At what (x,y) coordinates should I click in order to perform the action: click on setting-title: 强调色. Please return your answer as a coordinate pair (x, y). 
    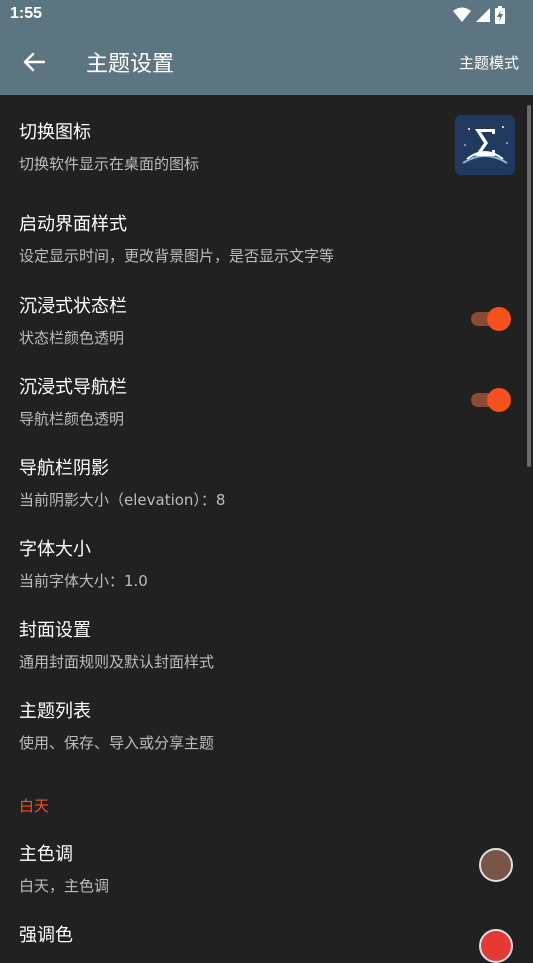
    Looking at the image, I should click on (46, 935).